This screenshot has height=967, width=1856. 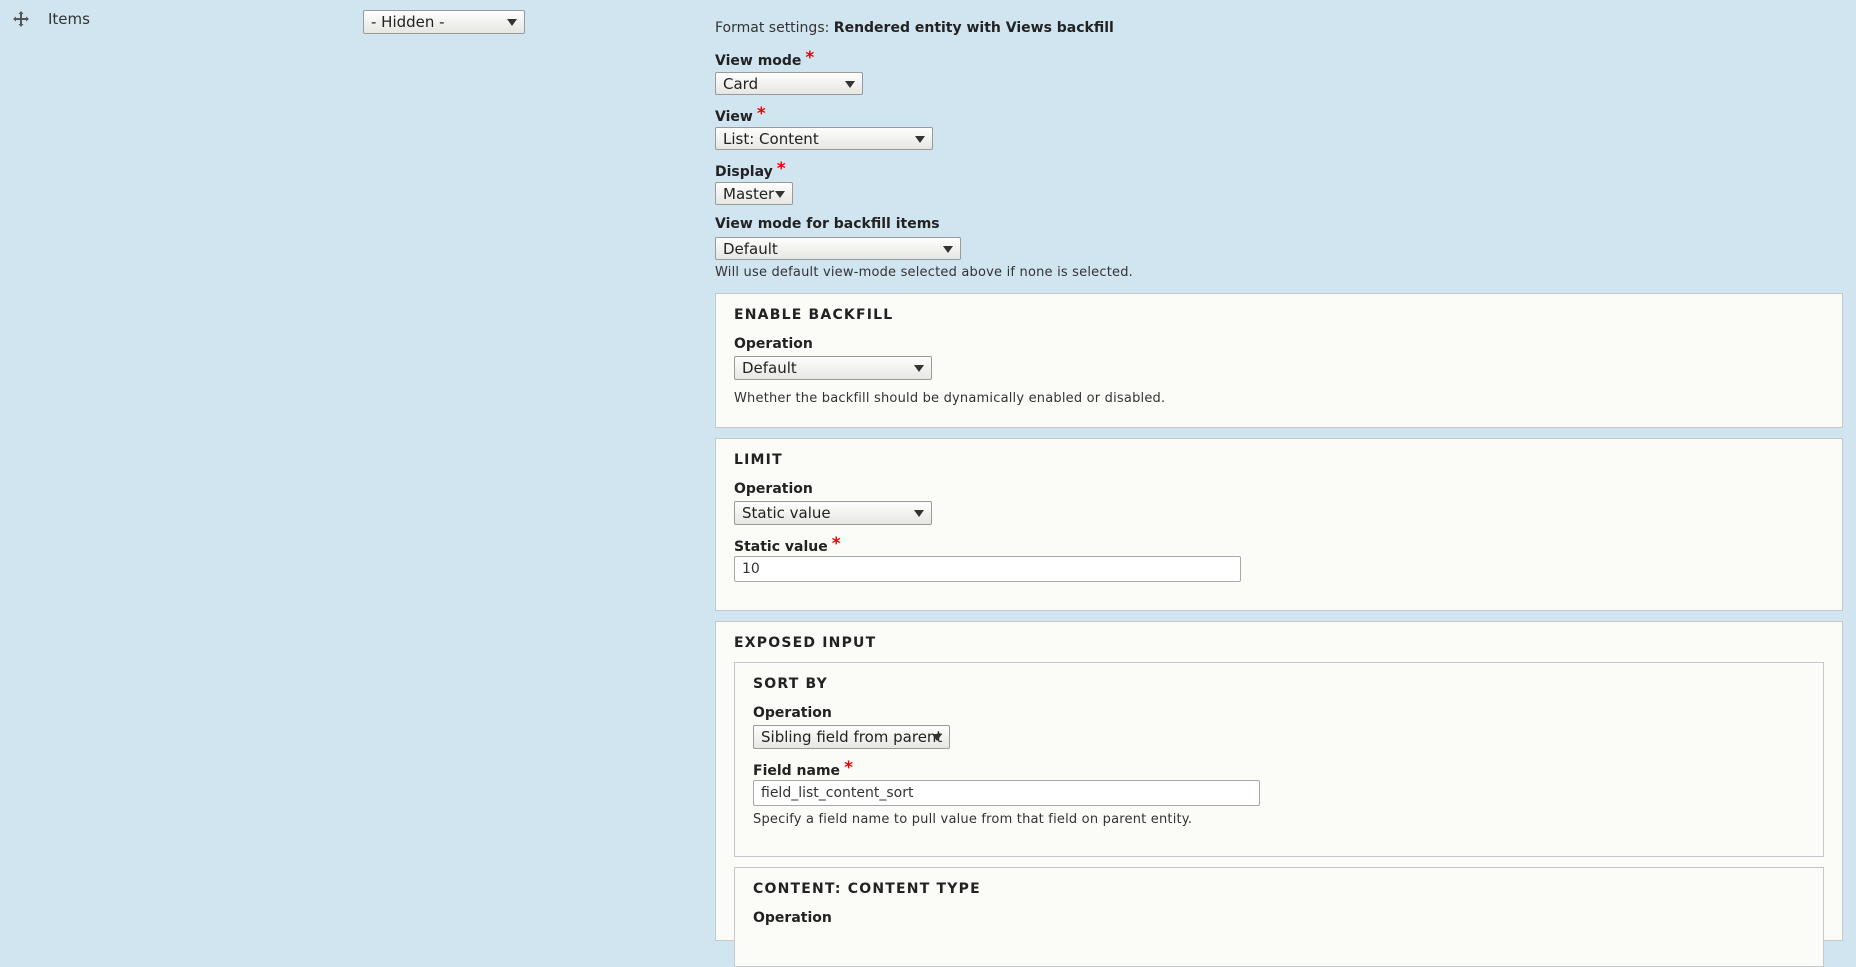 What do you see at coordinates (837, 793) in the screenshot?
I see `field-name-input-value: field_list_content_sort` at bounding box center [837, 793].